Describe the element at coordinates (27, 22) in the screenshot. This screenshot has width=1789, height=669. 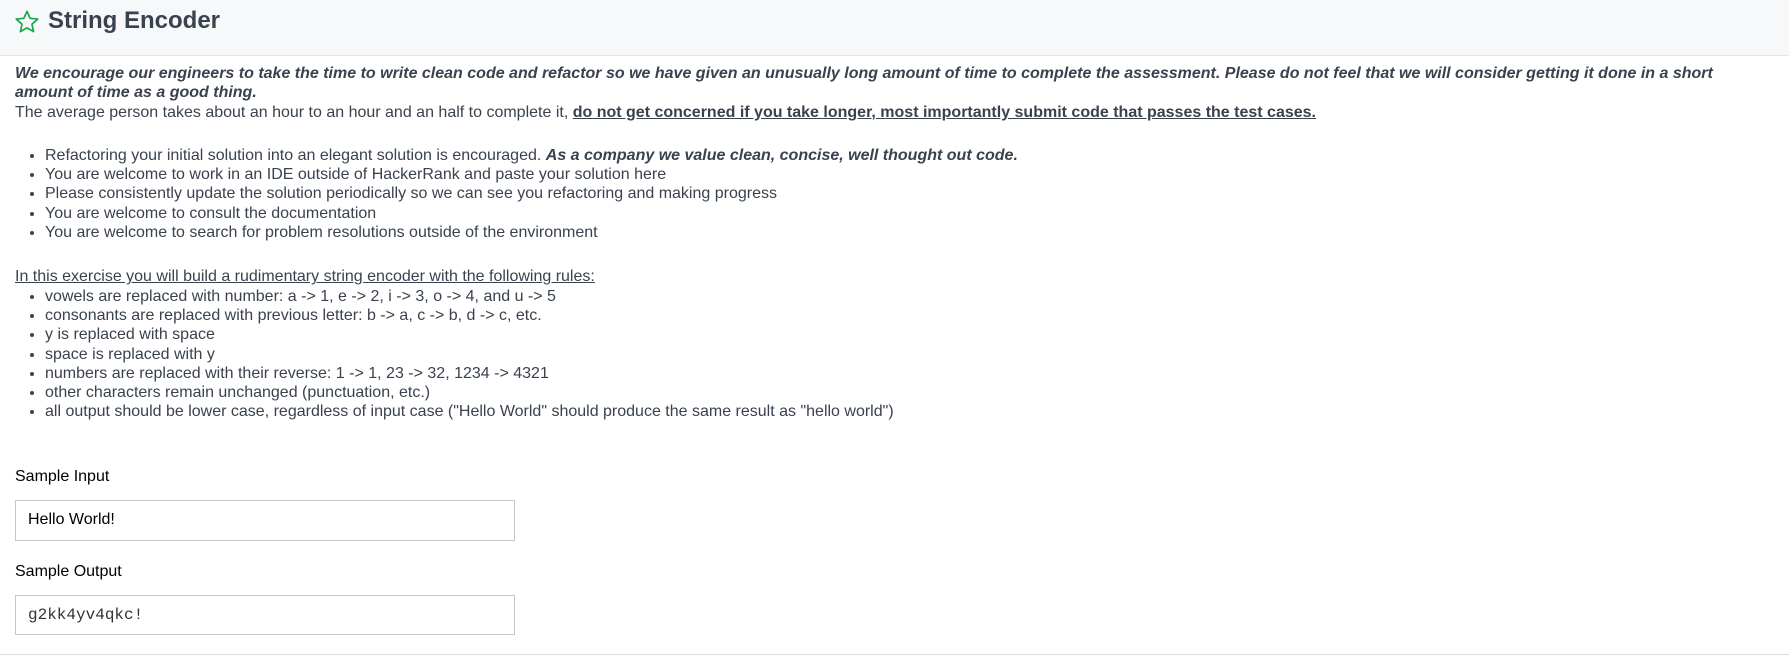
I see `star-icon` at that location.